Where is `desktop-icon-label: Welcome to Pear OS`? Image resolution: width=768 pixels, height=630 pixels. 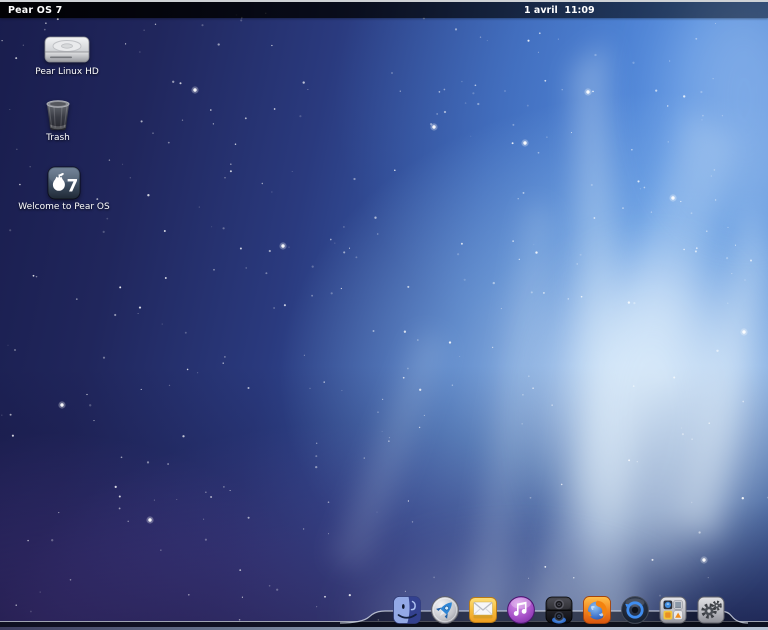
desktop-icon-label: Welcome to Pear OS is located at coordinates (64, 207).